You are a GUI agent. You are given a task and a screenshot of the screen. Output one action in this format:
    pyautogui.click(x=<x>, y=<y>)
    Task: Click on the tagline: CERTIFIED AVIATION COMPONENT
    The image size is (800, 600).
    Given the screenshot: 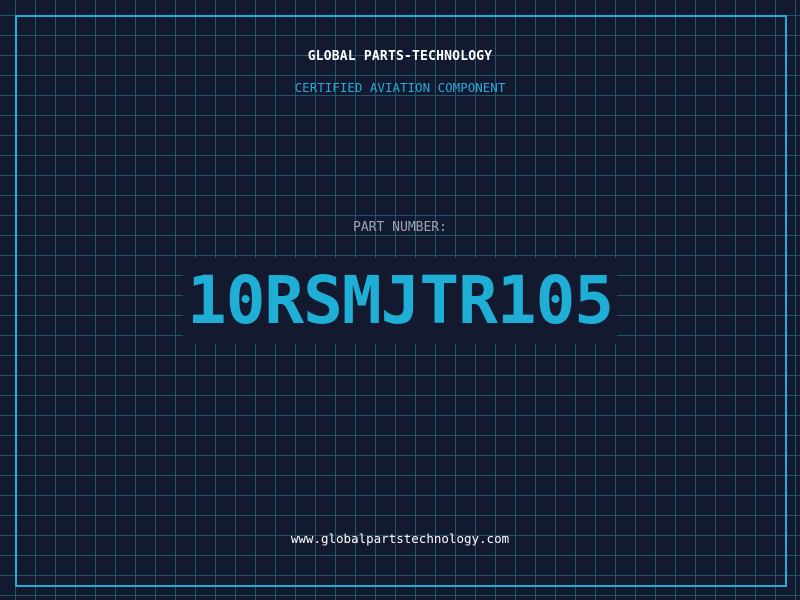 What is the action you would take?
    pyautogui.click(x=400, y=87)
    